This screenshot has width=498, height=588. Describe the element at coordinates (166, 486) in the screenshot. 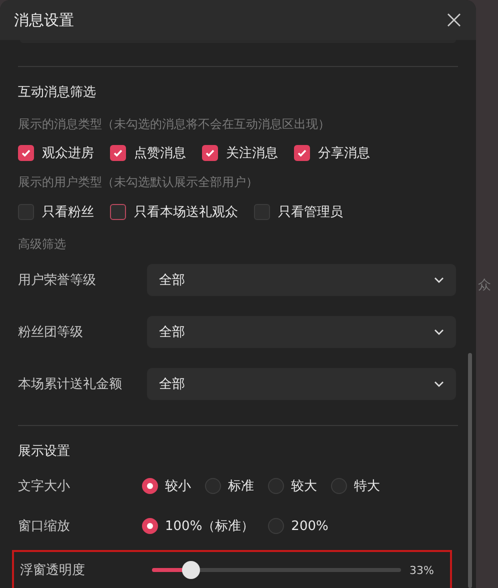

I see `radio-option: 较小` at that location.